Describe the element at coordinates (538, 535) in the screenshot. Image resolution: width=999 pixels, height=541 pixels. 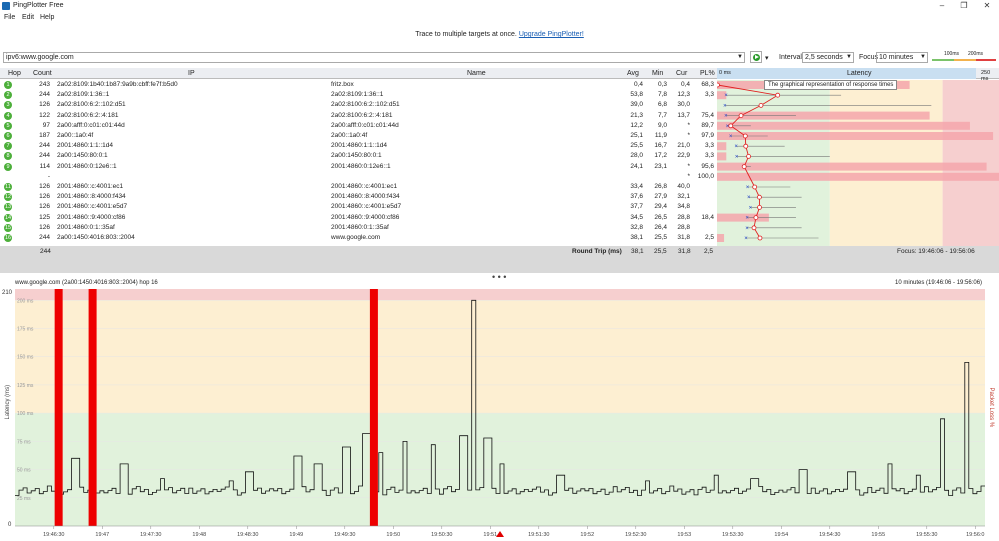
I see `x-tick-label: 19:51:30` at that location.